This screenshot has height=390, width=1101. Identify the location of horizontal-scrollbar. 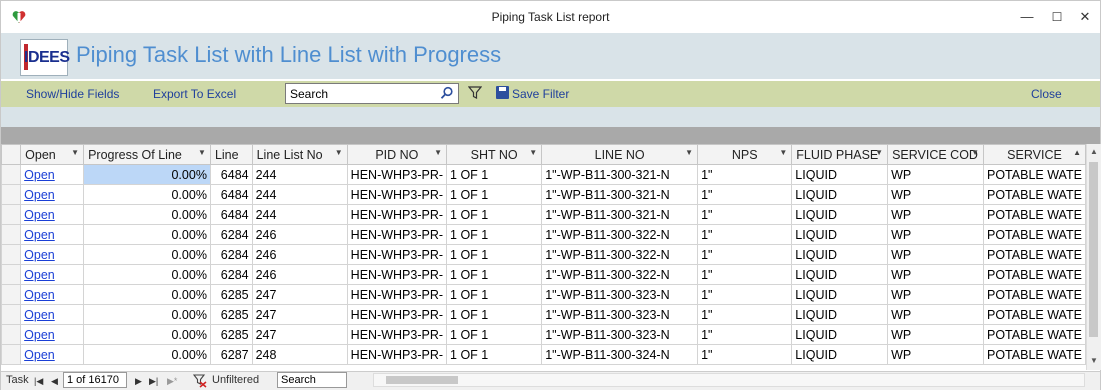
(729, 380).